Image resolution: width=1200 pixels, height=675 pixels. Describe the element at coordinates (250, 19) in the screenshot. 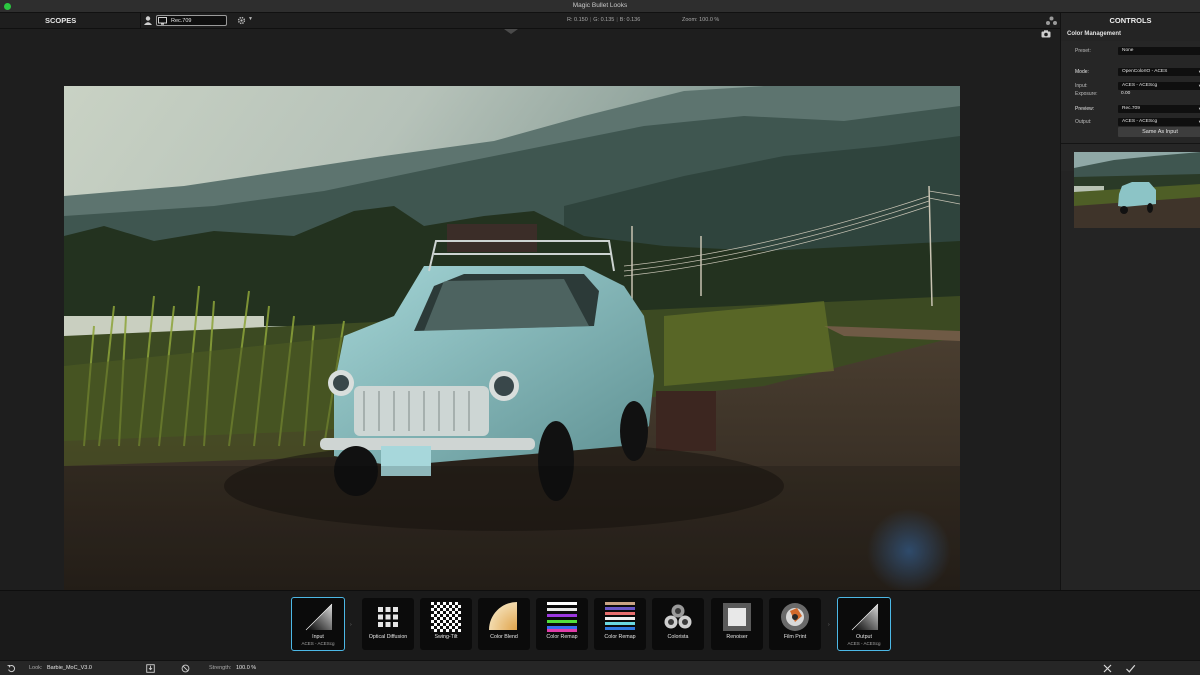

I see `chevron-down-icon: ▼` at that location.